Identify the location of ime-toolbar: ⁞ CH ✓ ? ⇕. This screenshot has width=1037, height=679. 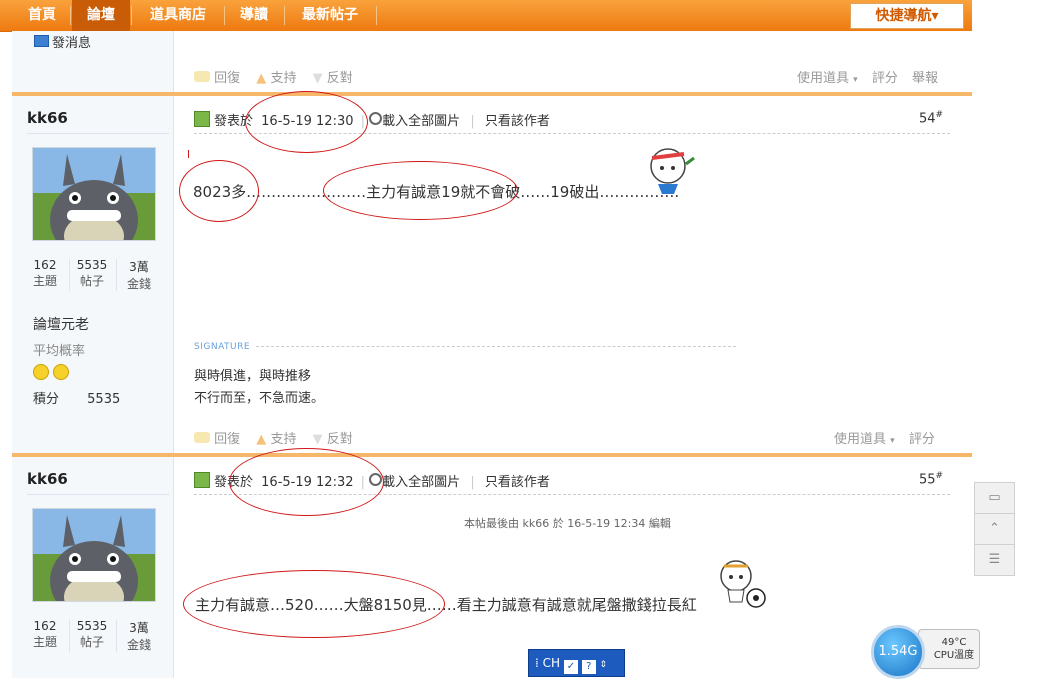
(576, 663).